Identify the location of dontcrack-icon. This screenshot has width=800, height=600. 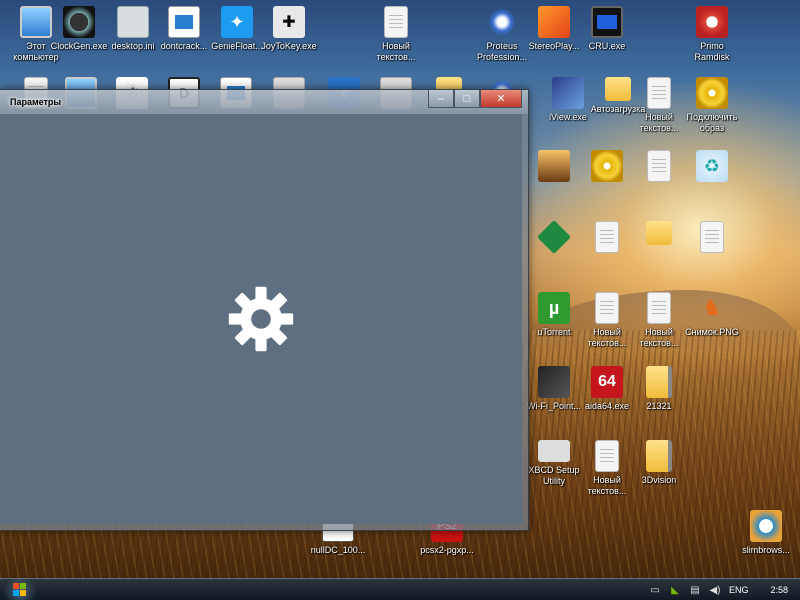
(184, 22).